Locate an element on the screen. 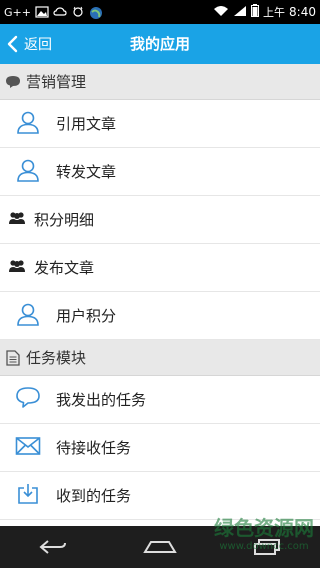 This screenshot has height=568, width=320. list-item-sent-tasks: 我发出的任务 is located at coordinates (160, 400).